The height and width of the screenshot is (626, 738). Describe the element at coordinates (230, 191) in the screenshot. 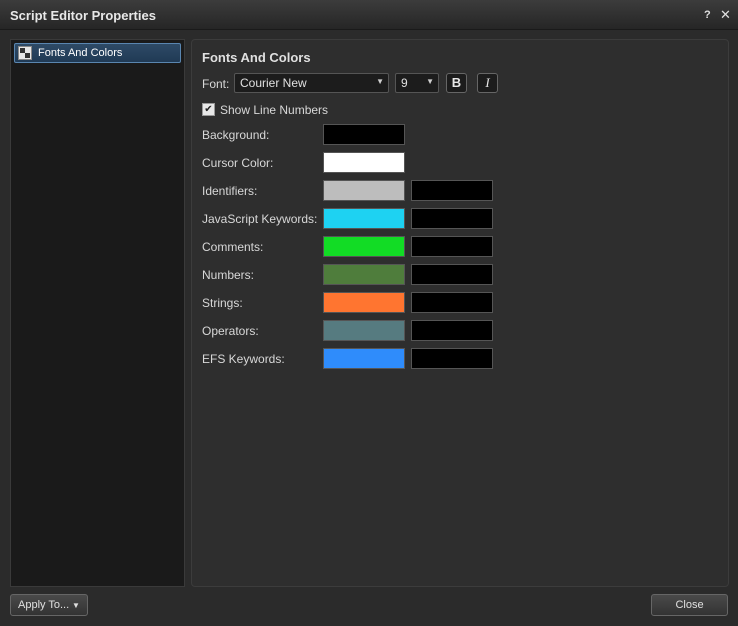

I see `color-row-label: Identifiers:` at that location.